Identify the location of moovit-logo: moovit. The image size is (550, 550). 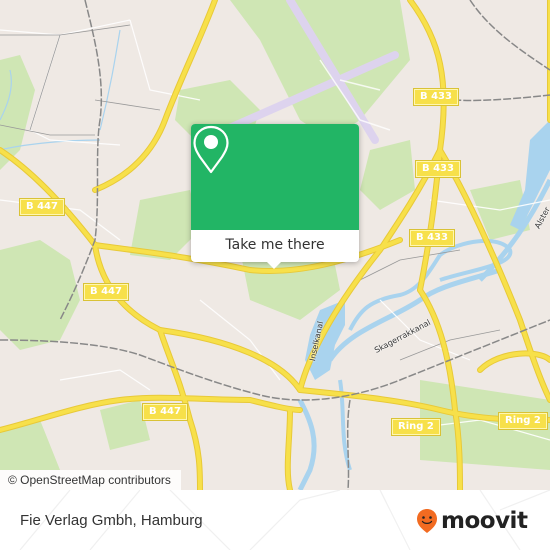
(472, 521).